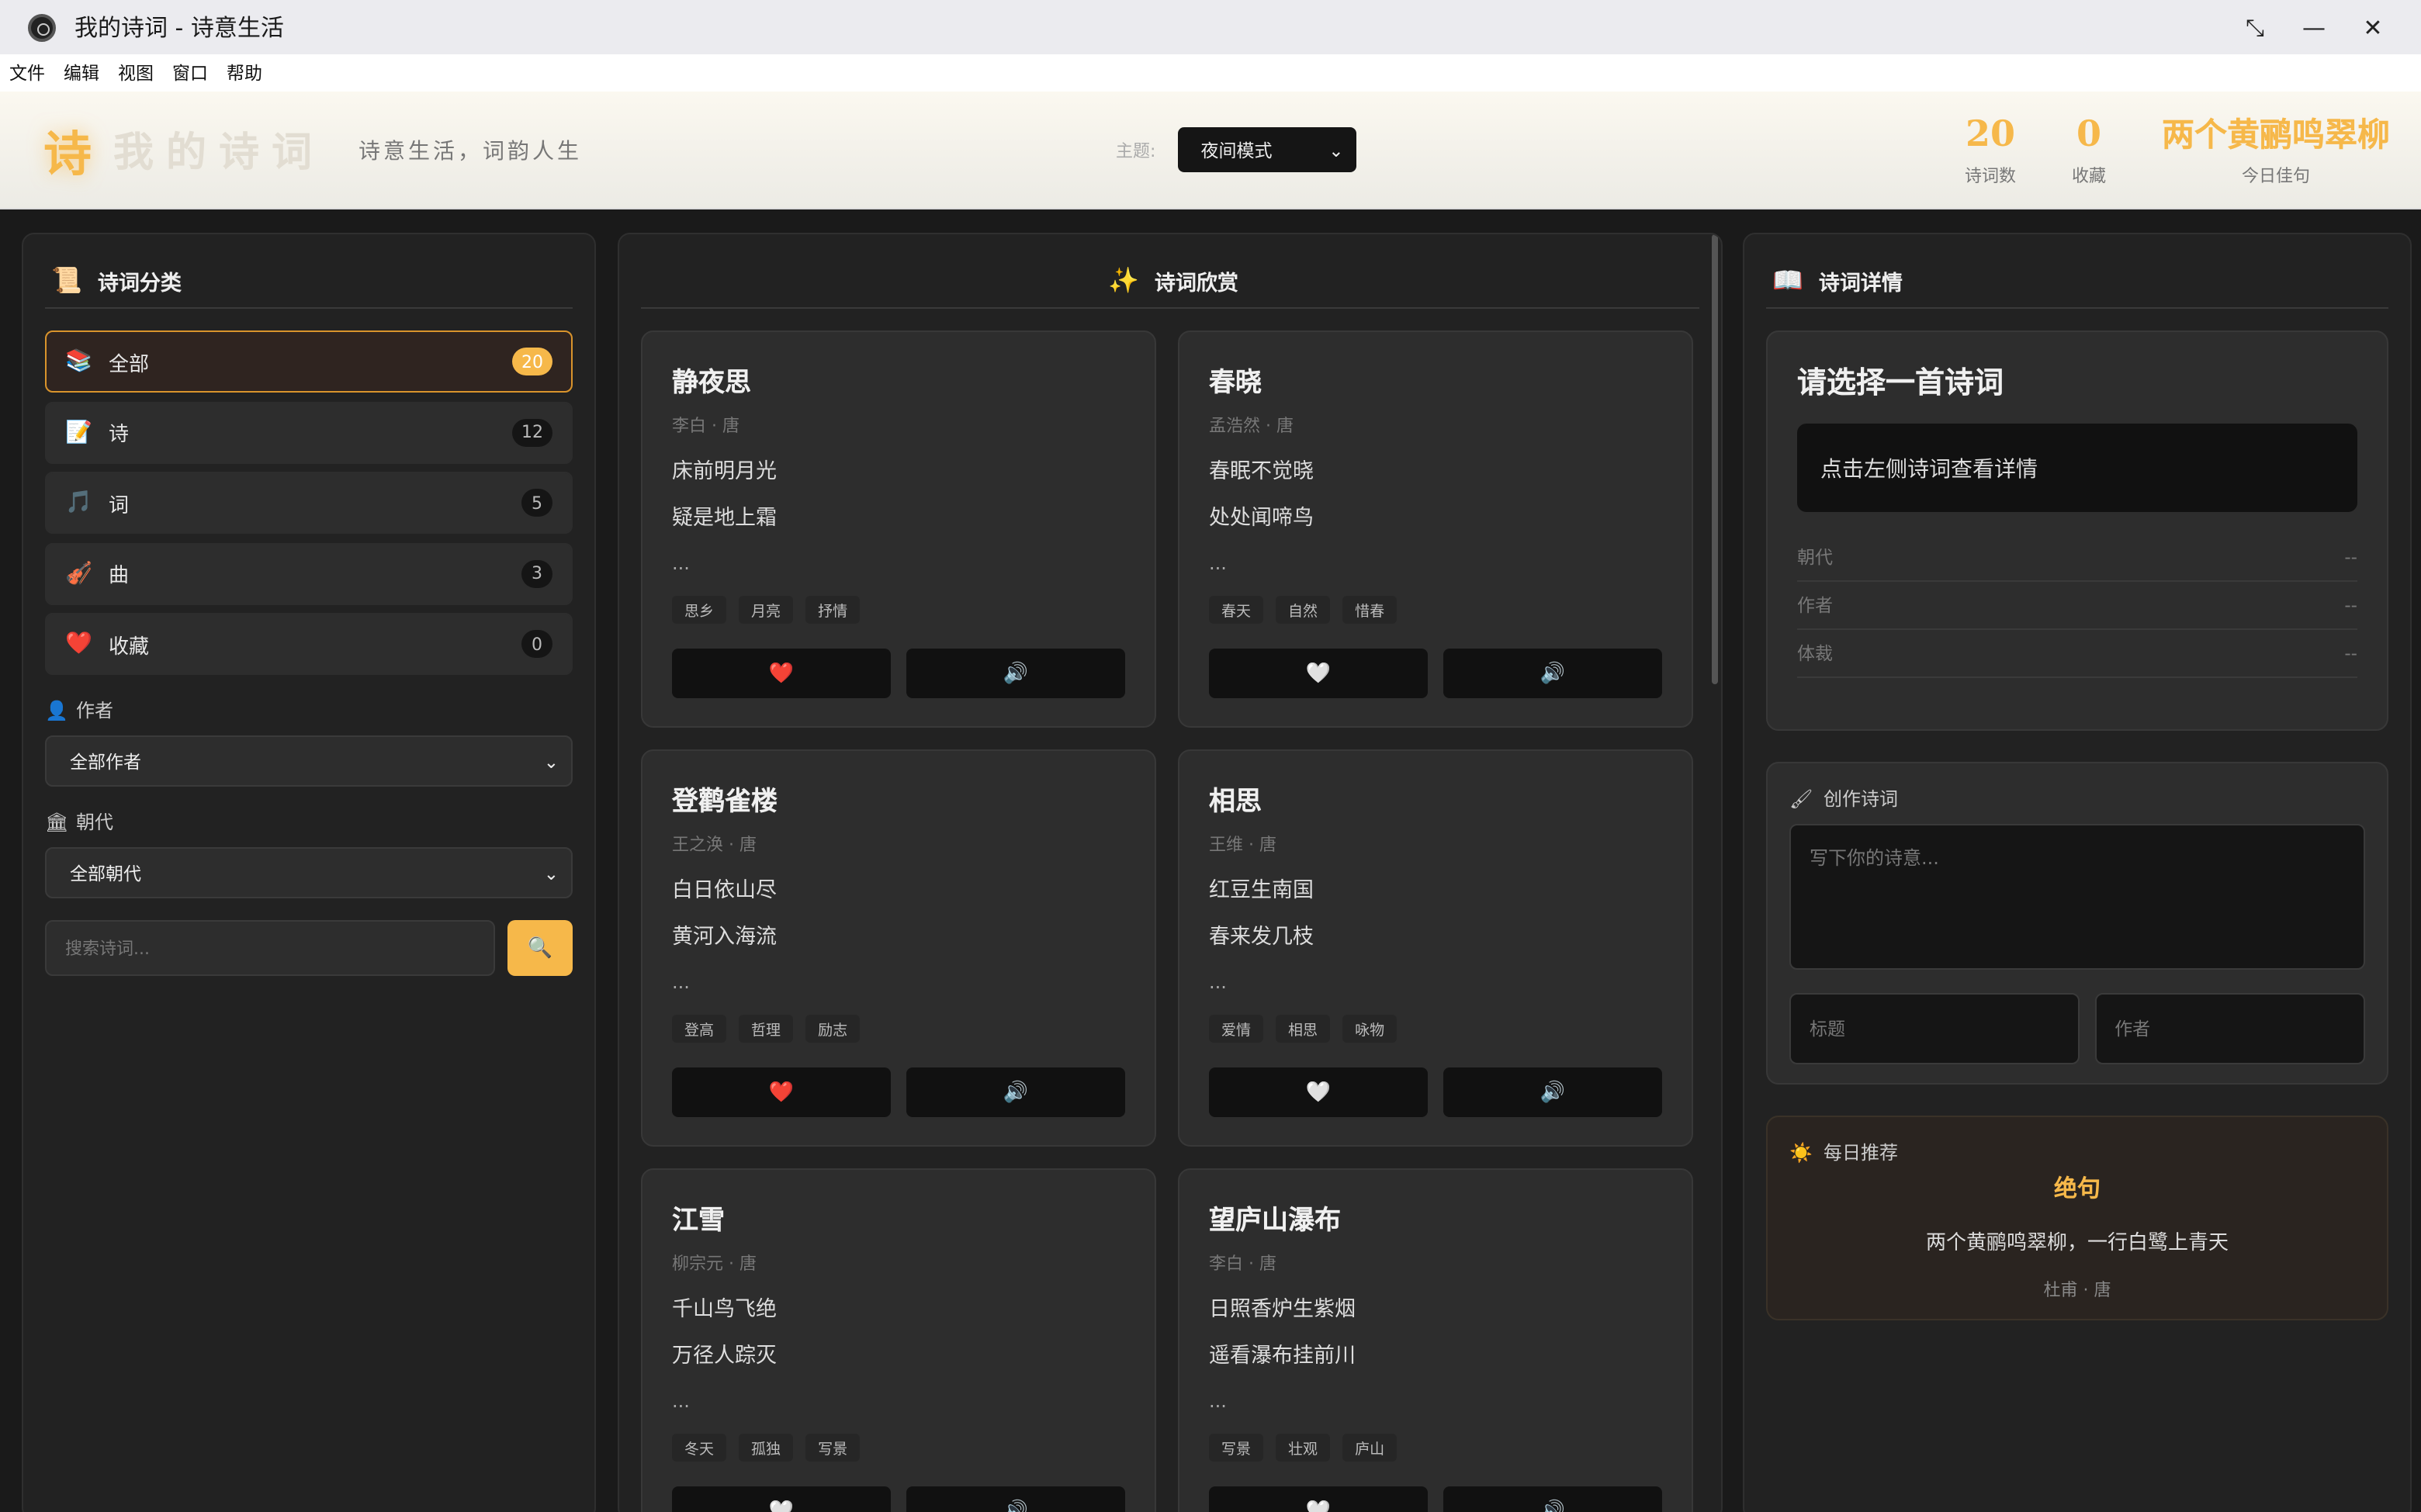 The width and height of the screenshot is (2421, 1512). I want to click on category-item-favorites: ❤️ 收藏 0, so click(309, 644).